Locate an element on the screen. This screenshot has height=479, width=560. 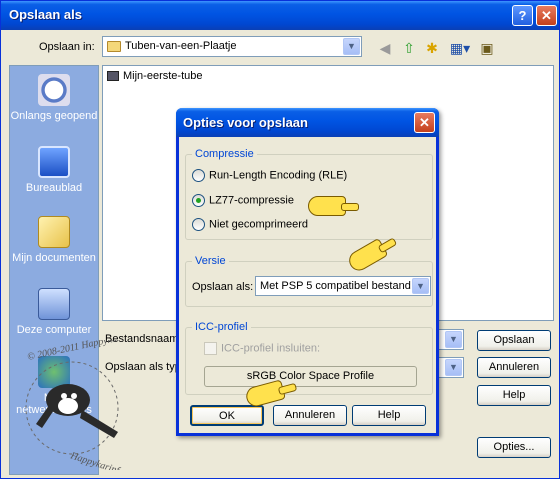
radio-uncompressed: Niet gecomprimeerd is located at coordinates (250, 224).